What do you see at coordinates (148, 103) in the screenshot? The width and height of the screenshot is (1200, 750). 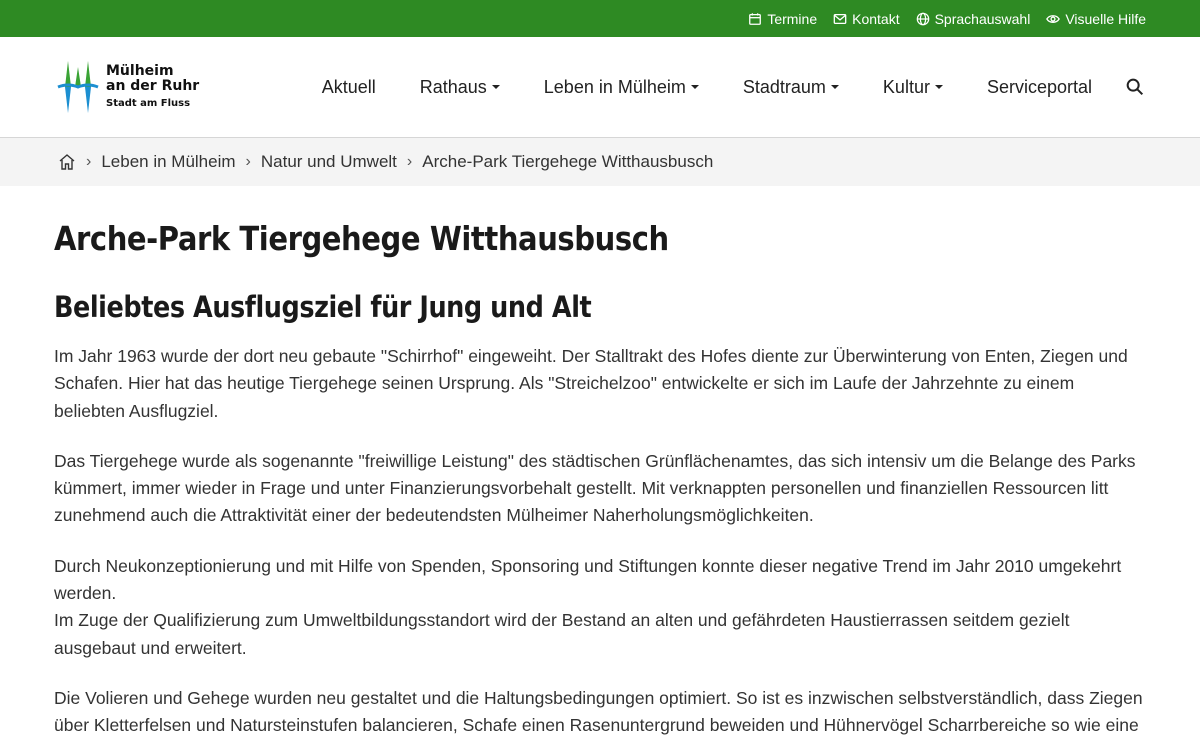 I see `logo-line-3: Stadt am Fluss` at bounding box center [148, 103].